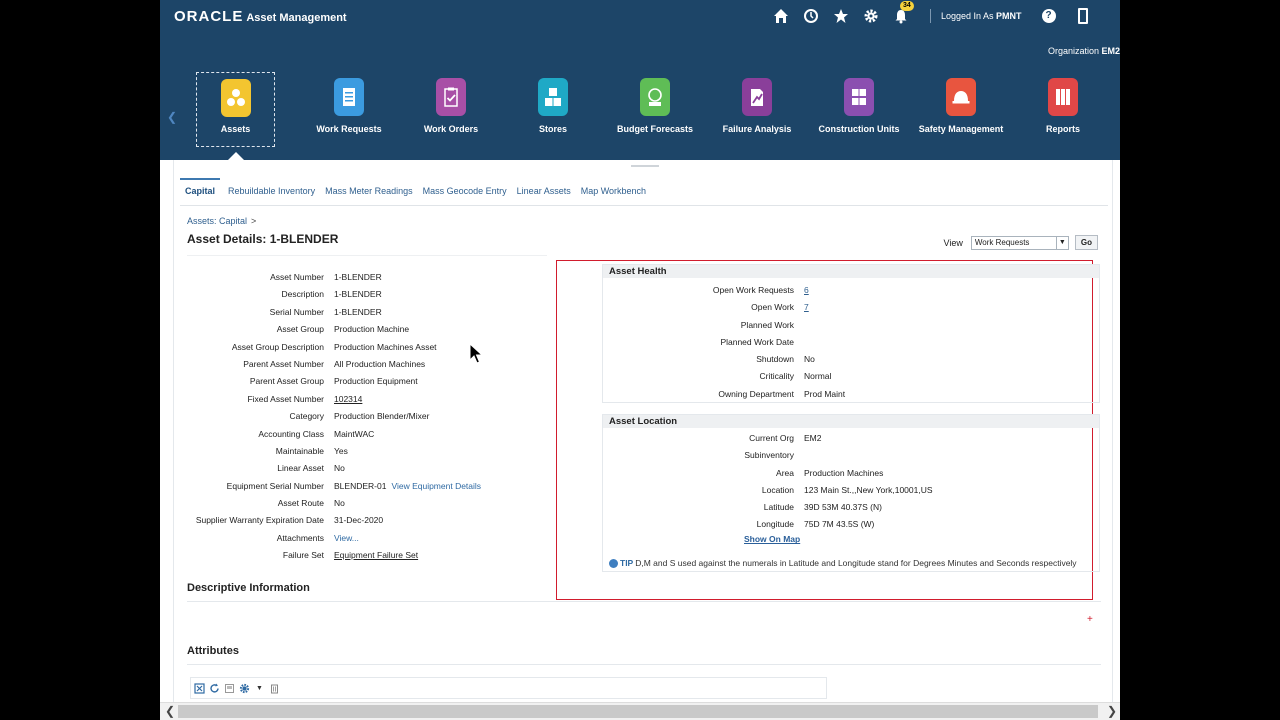 The height and width of the screenshot is (720, 1280). I want to click on budget-forecasts-tile, so click(655, 97).